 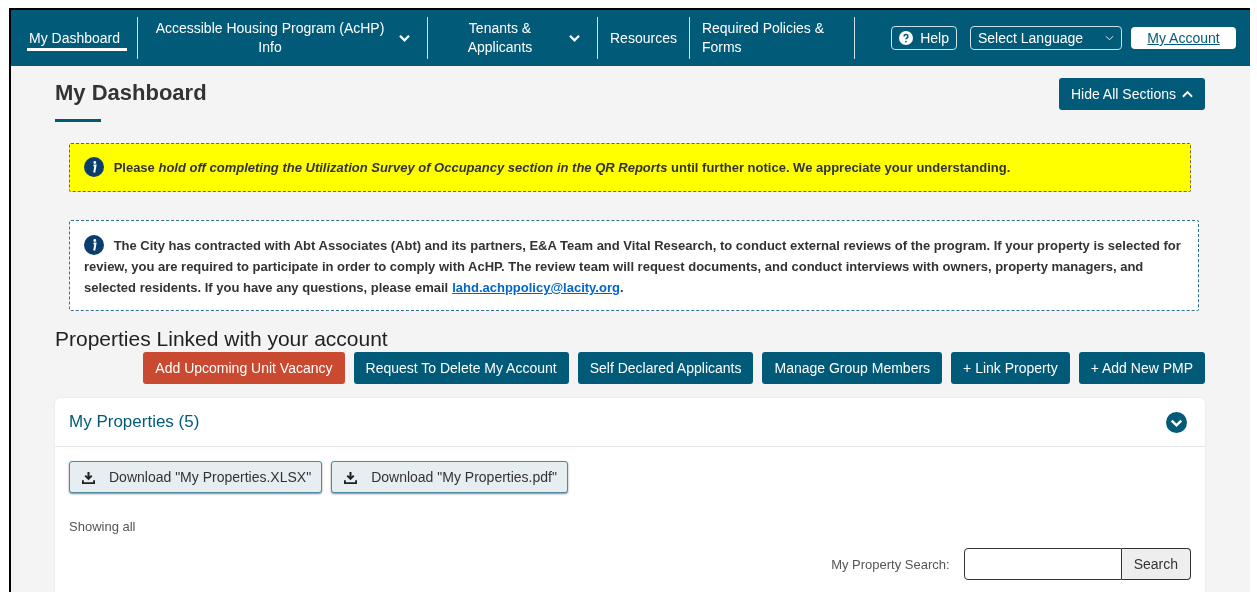 I want to click on nav-link: My Dashboard, so click(x=77, y=38).